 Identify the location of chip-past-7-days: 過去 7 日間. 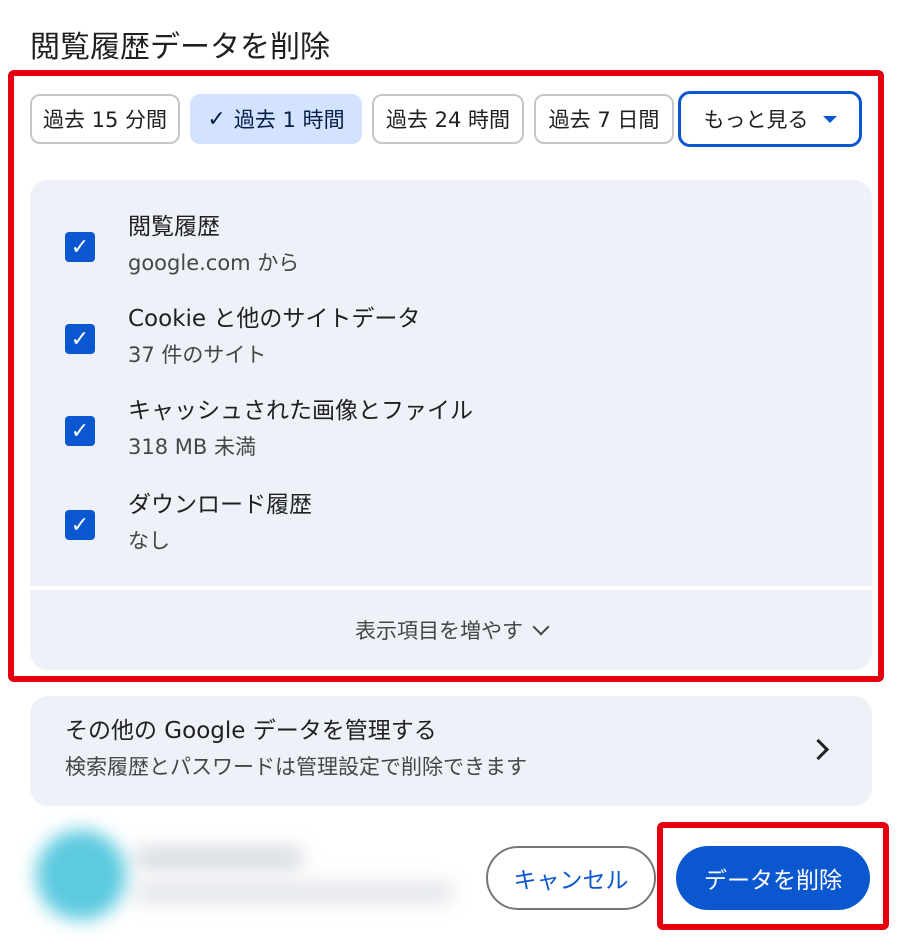
(604, 119).